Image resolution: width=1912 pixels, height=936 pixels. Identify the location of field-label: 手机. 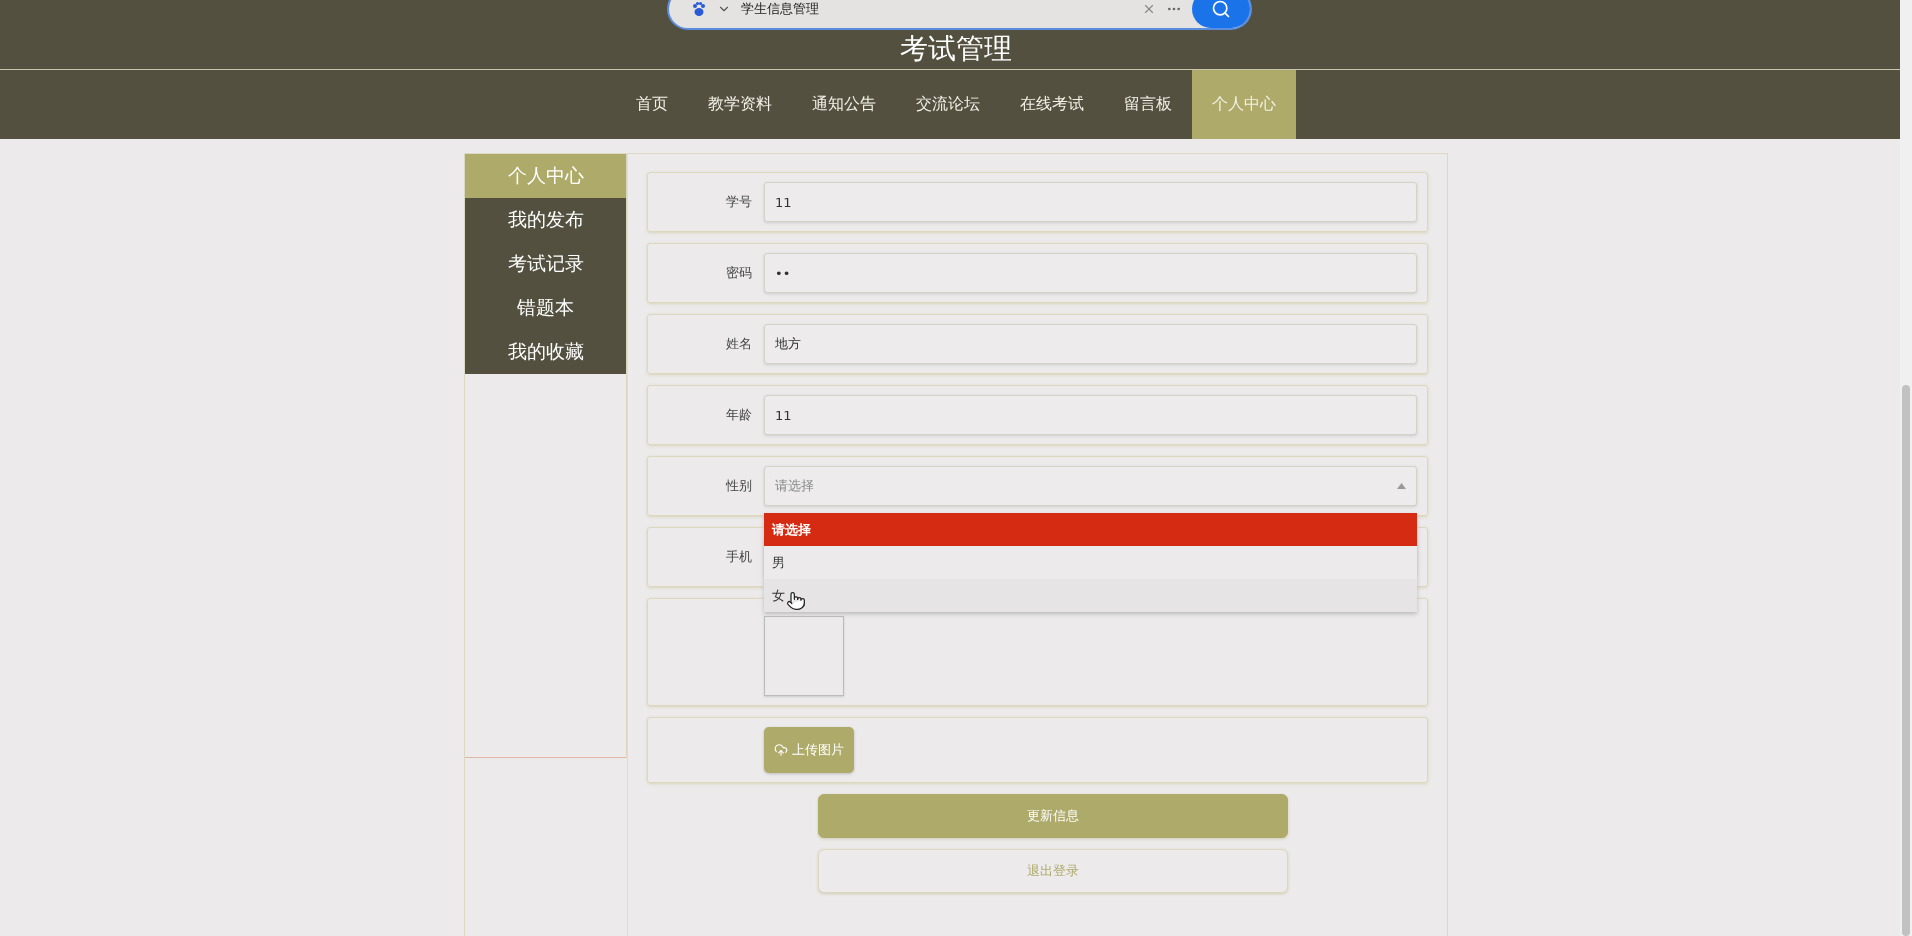
(739, 557).